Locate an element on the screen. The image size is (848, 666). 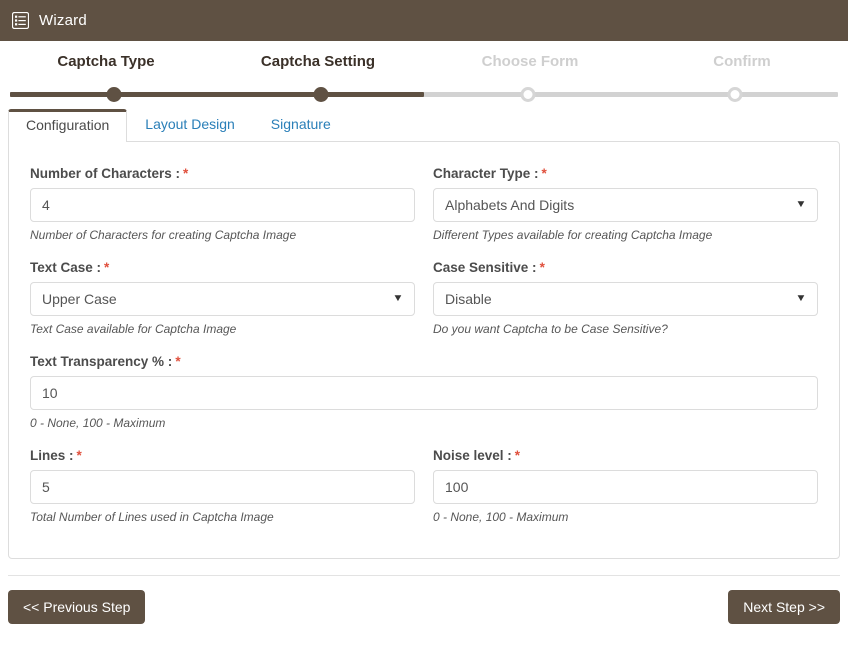
tab-bar: Configuration Layout Design Signature is located at coordinates (424, 125).